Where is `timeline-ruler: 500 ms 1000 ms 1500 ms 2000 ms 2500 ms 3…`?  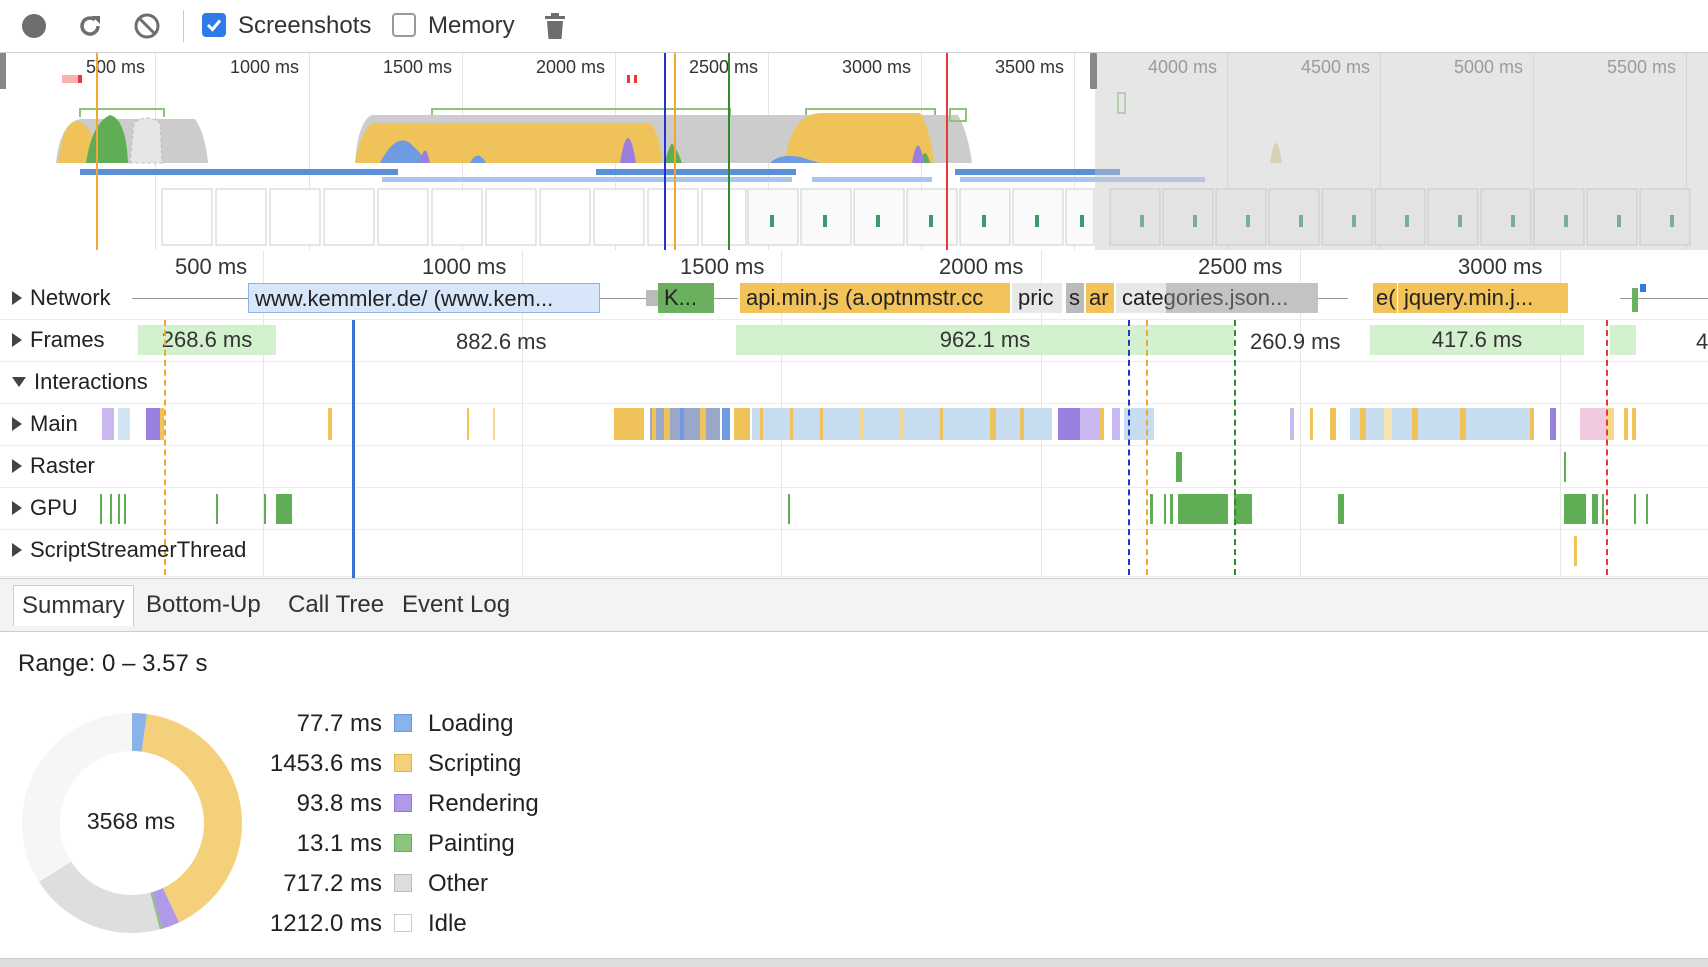
timeline-ruler: 500 ms 1000 ms 1500 ms 2000 ms 2500 ms 3… is located at coordinates (854, 265).